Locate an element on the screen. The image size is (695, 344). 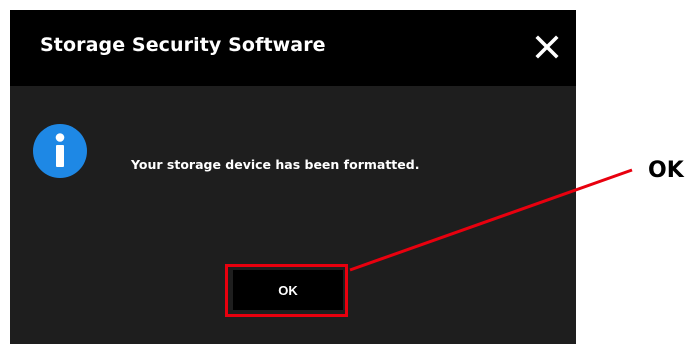
info-icon is located at coordinates (60, 151).